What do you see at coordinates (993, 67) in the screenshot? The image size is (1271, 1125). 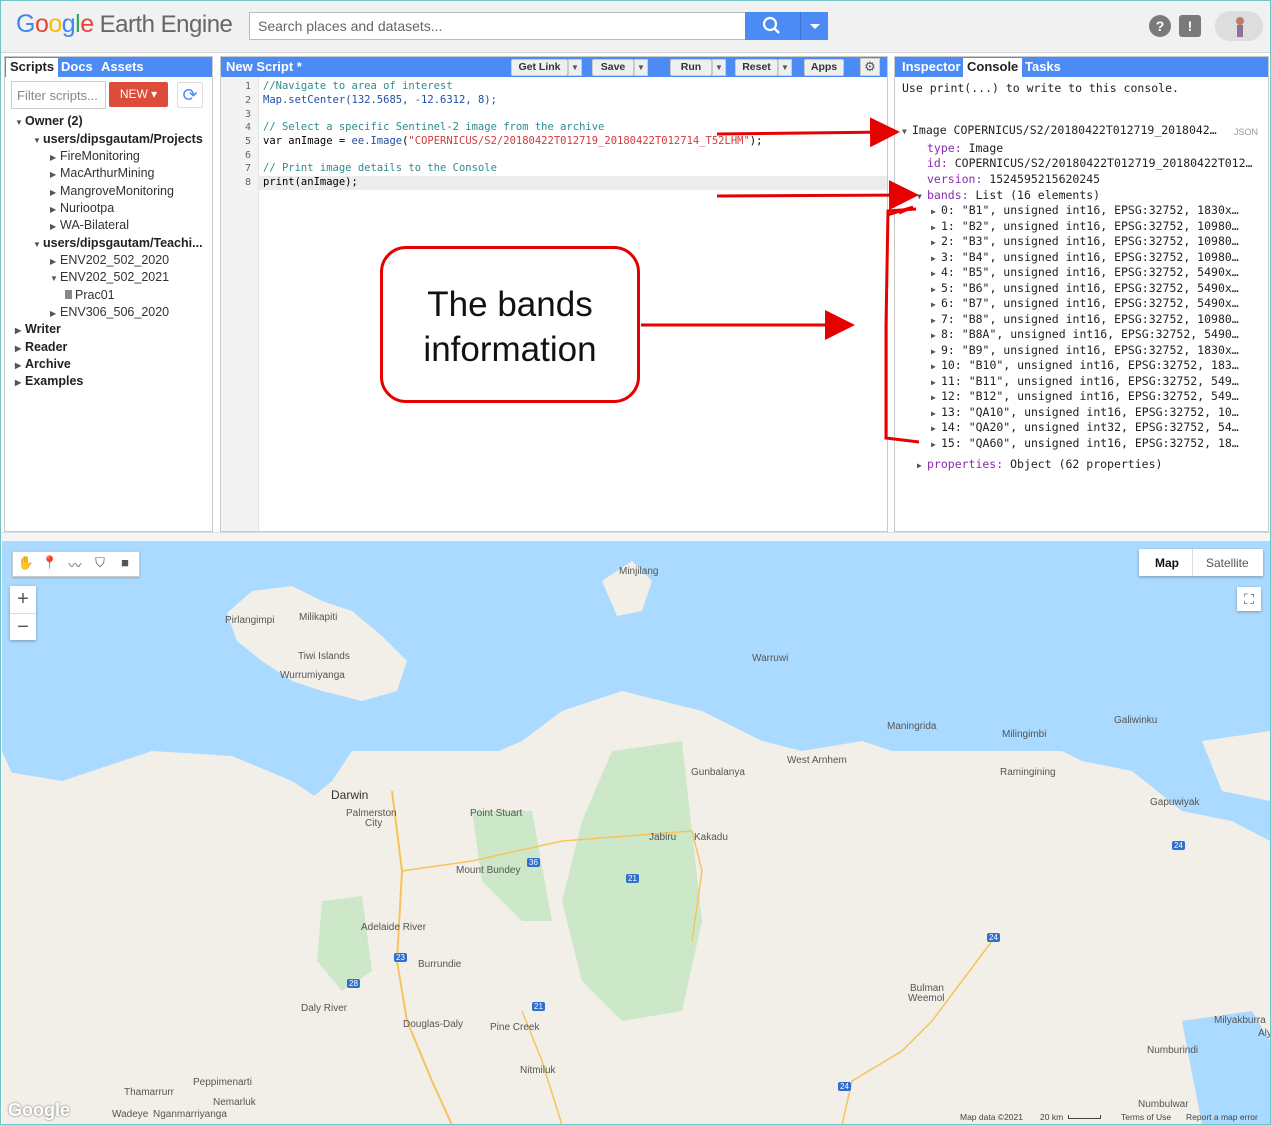 I see `tab-console: Console` at bounding box center [993, 67].